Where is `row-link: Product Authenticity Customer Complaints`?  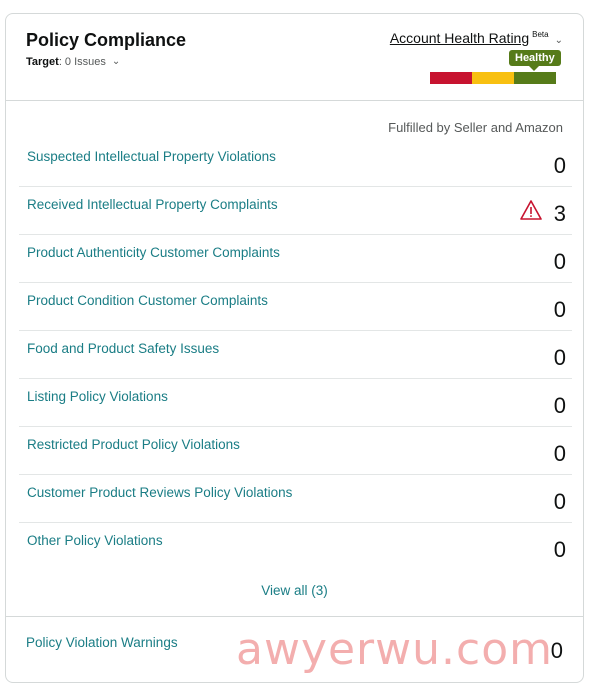
row-link: Product Authenticity Customer Complaints is located at coordinates (153, 252).